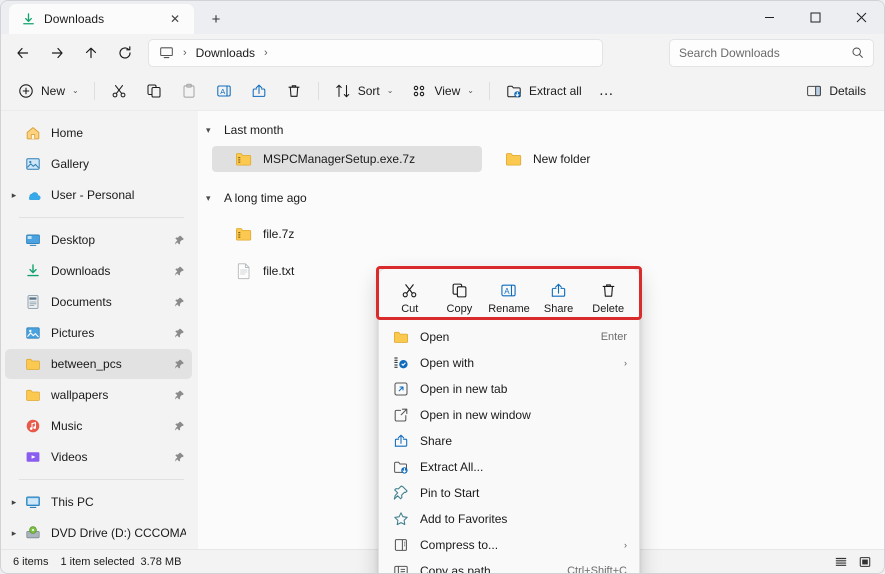 This screenshot has height=574, width=885. I want to click on delete-button, so click(294, 91).